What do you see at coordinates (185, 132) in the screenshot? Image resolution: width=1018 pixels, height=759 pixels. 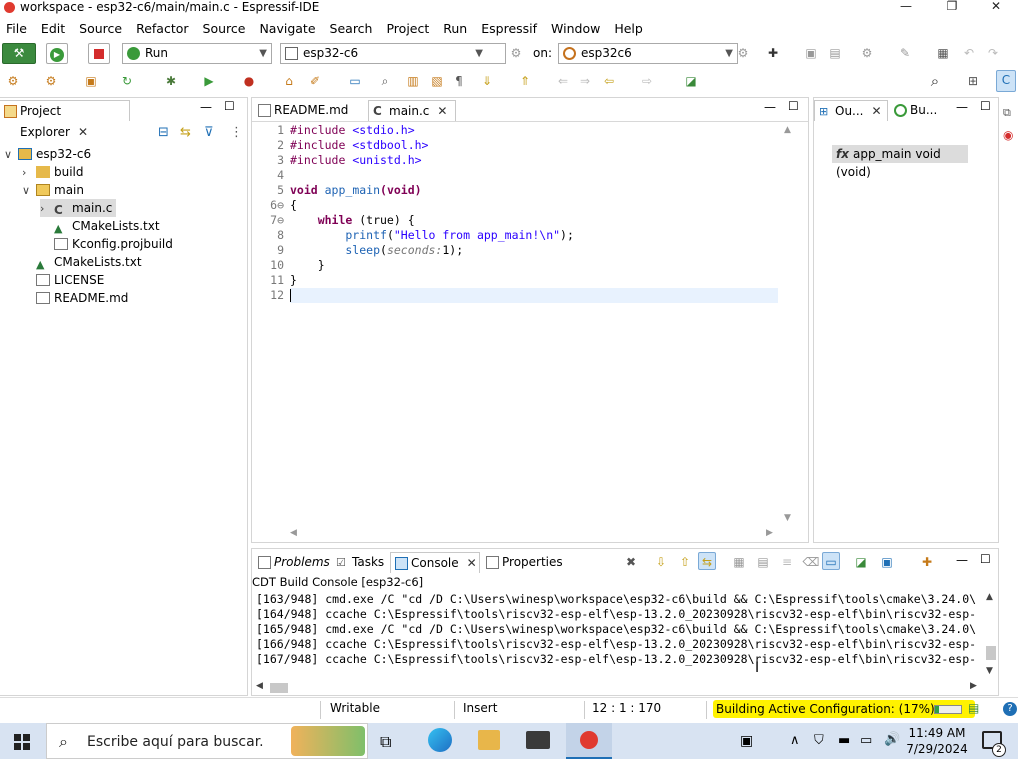 I see `link-editor-icon: ⇆` at bounding box center [185, 132].